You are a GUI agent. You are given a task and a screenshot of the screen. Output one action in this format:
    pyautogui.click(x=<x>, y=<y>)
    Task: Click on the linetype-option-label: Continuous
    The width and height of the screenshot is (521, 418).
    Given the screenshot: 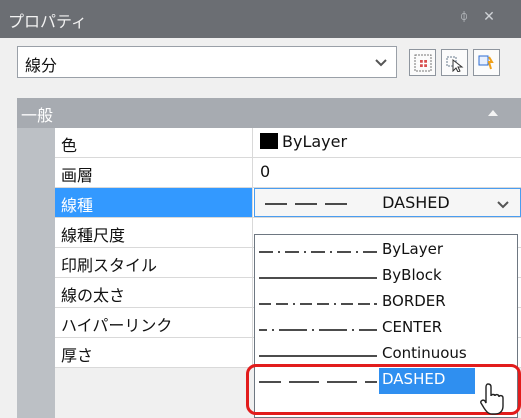 What is the action you would take?
    pyautogui.click(x=424, y=353)
    